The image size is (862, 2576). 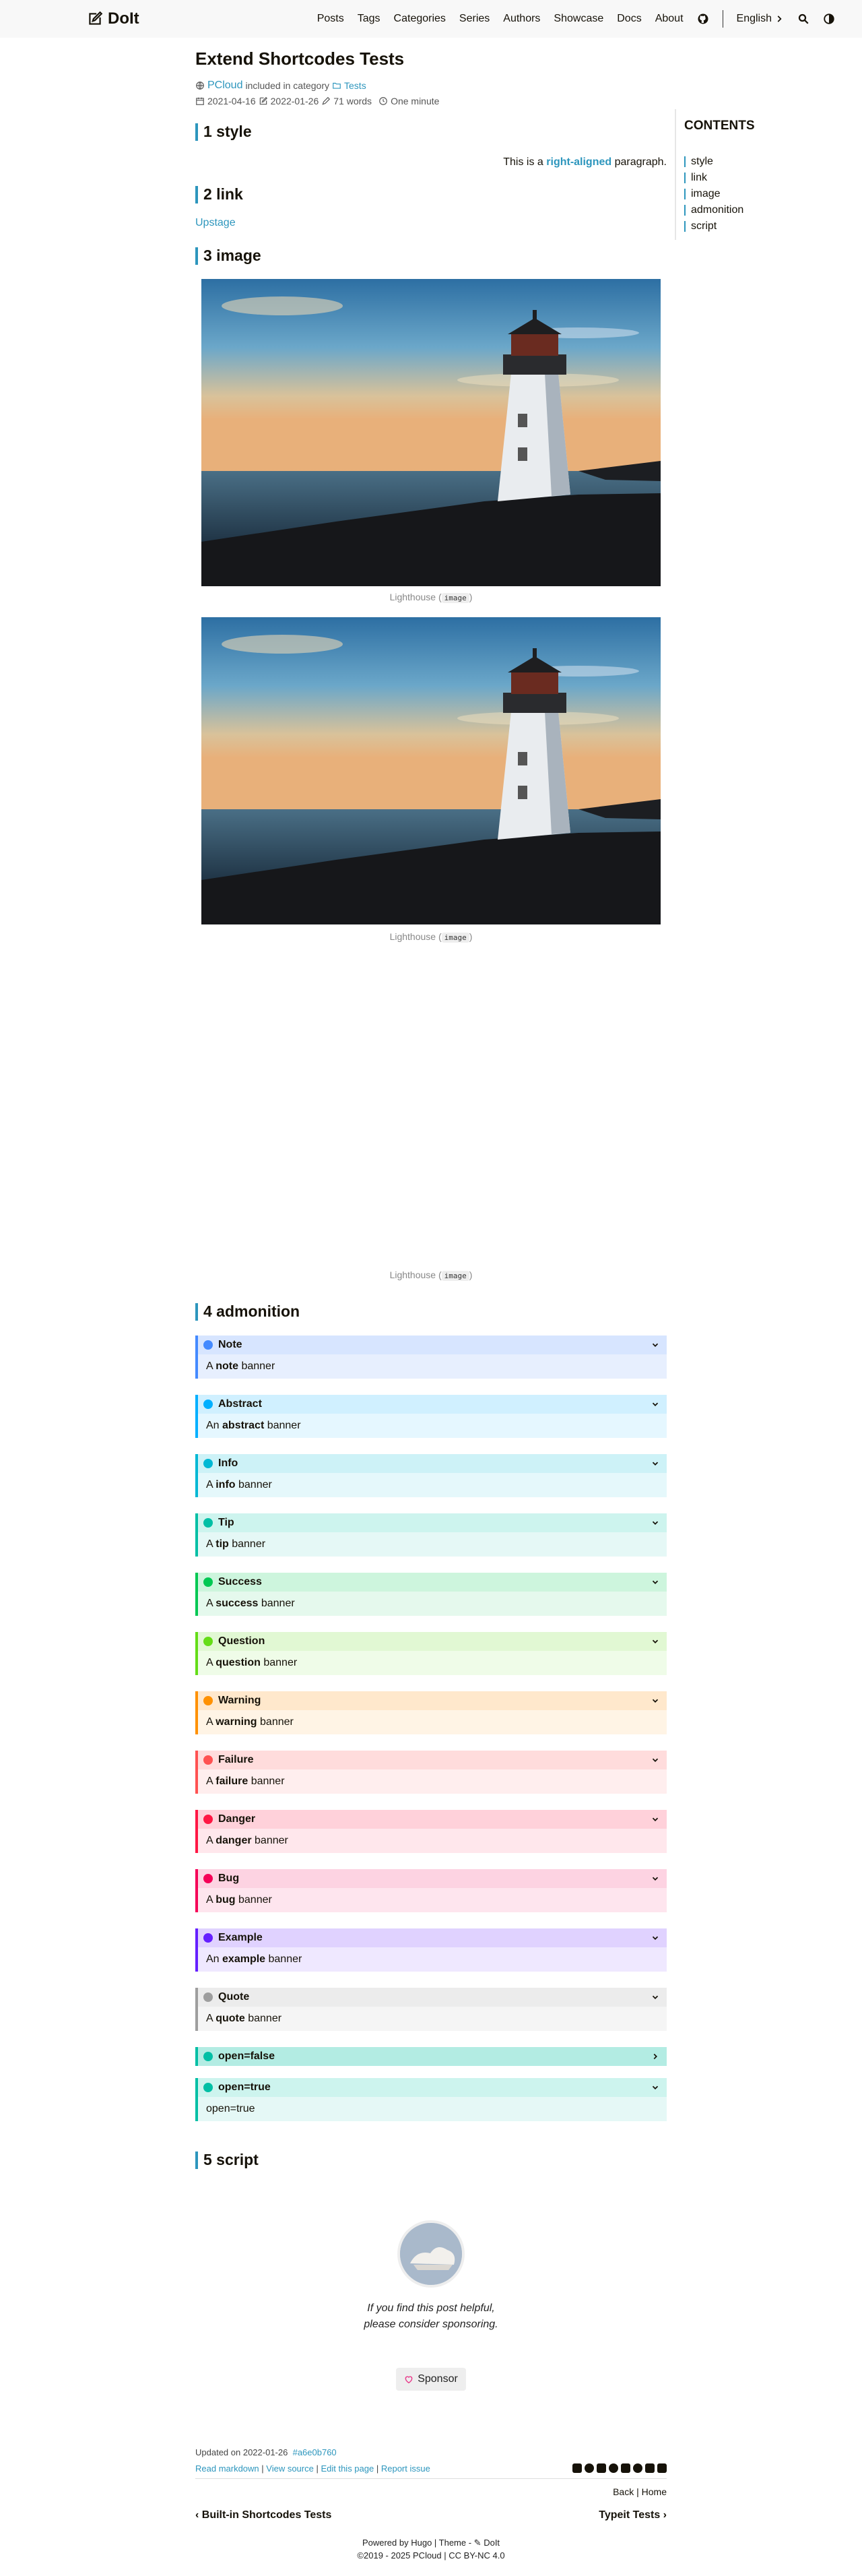 What do you see at coordinates (405, 2468) in the screenshot?
I see `report-issue-link: Report issue` at bounding box center [405, 2468].